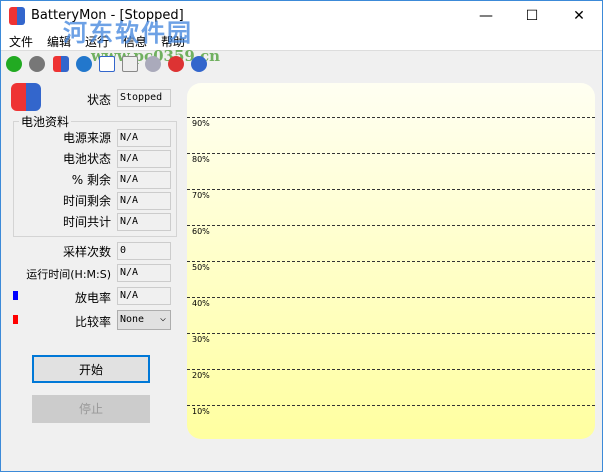  I want to click on runtime-value: N/A, so click(144, 273).